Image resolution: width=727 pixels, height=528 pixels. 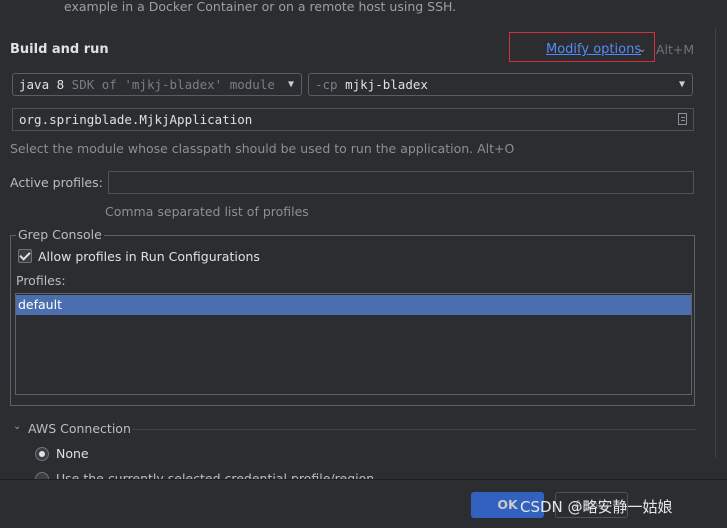 I want to click on active-profiles-label: Active profiles:, so click(x=56, y=182).